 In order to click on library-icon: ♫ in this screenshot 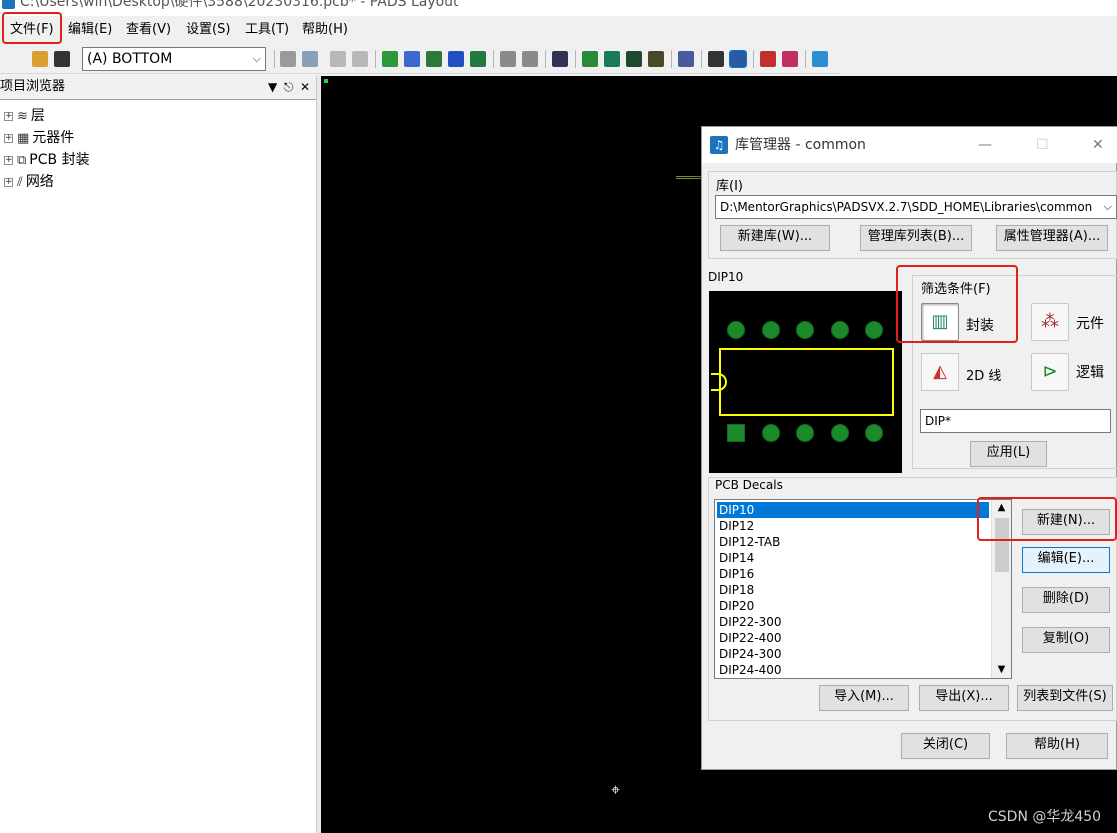, I will do `click(719, 145)`.